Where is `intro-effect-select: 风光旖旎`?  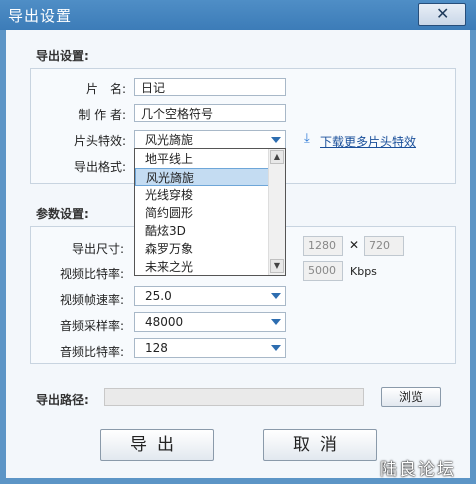
intro-effect-select: 风光旖旎 is located at coordinates (210, 140).